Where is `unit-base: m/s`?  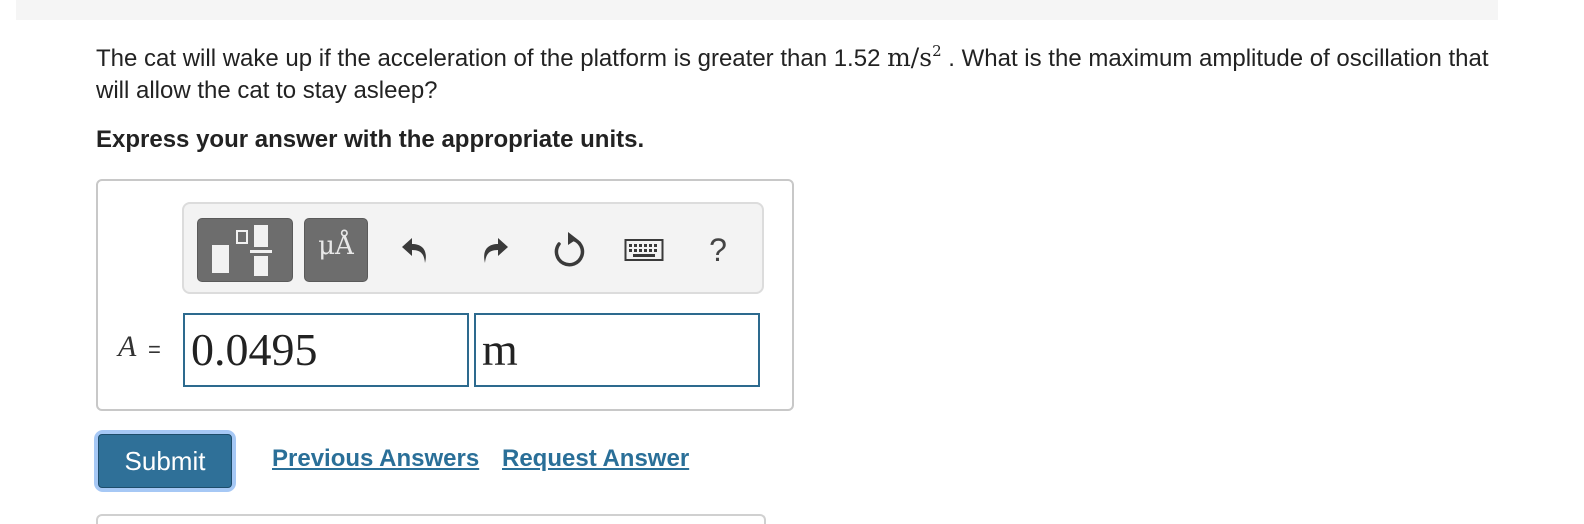 unit-base: m/s is located at coordinates (910, 57).